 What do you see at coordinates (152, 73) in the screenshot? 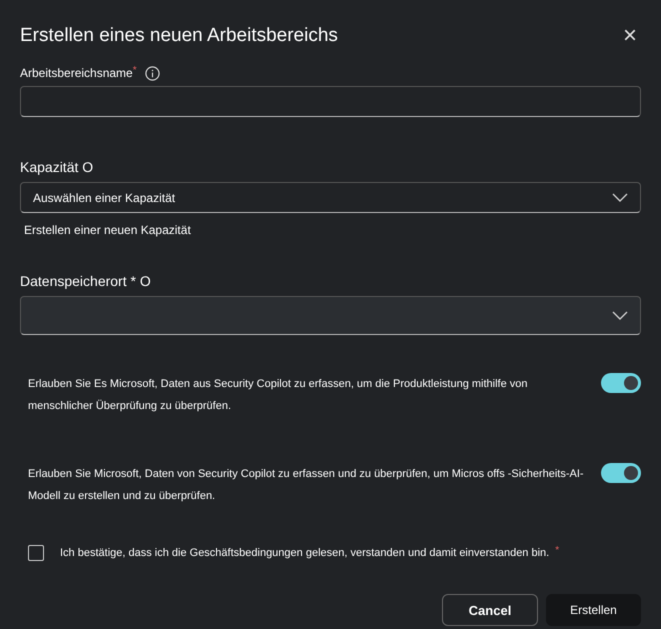
I see `info-icon` at bounding box center [152, 73].